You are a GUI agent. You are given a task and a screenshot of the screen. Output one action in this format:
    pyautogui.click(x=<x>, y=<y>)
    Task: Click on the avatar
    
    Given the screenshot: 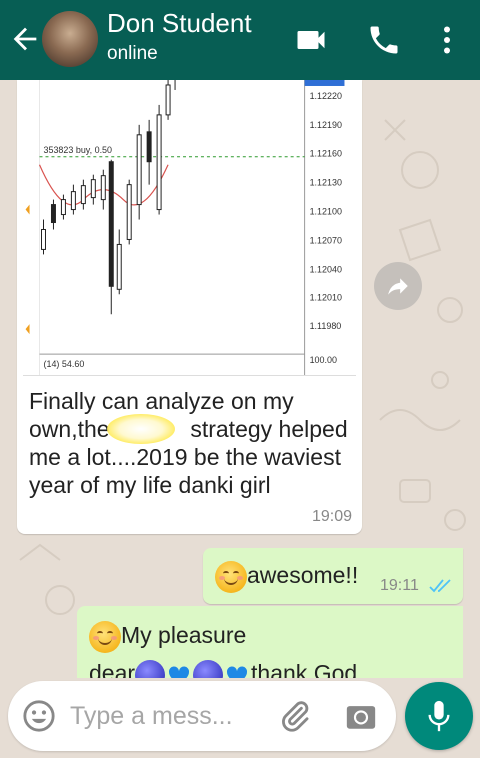 What is the action you would take?
    pyautogui.click(x=70, y=39)
    